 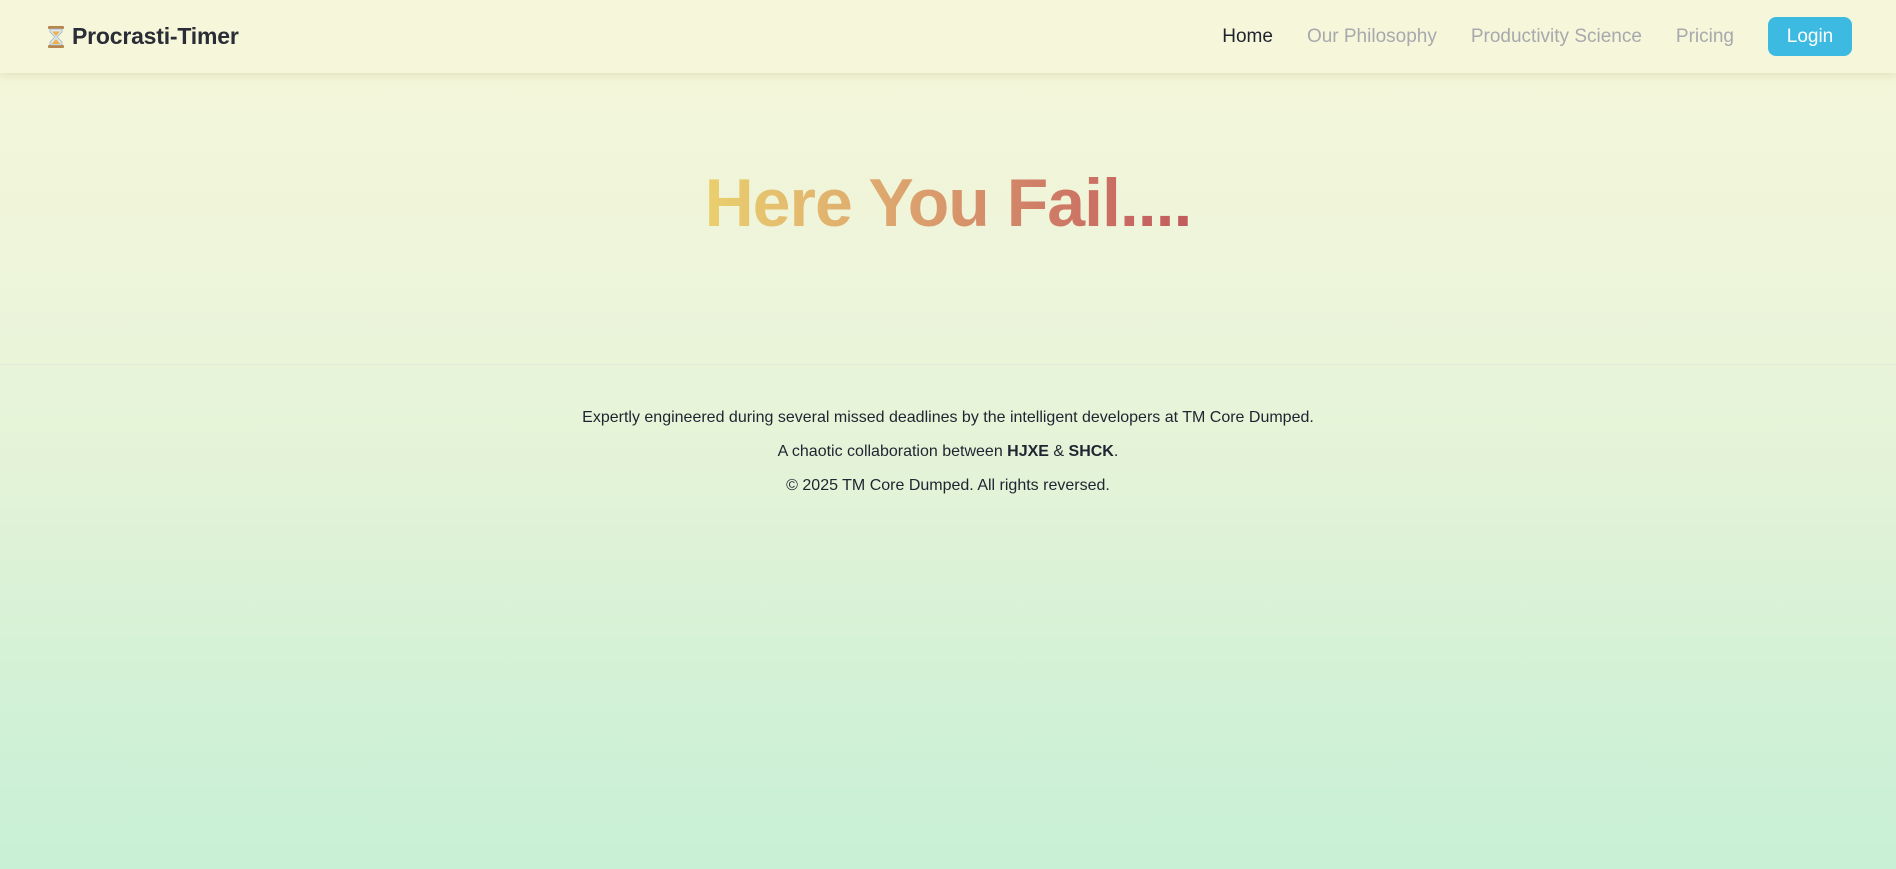 I want to click on footer-collaboration-prefix: A chaotic collaboration between, so click(x=892, y=451).